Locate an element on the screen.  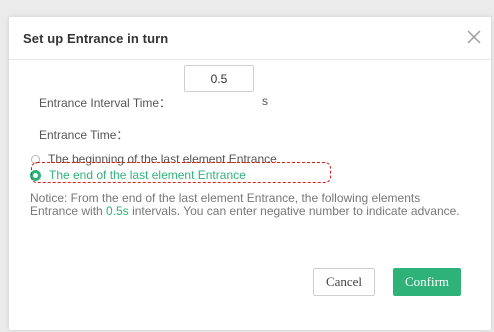
dialog-title: Set up Entrance in turn is located at coordinates (96, 38).